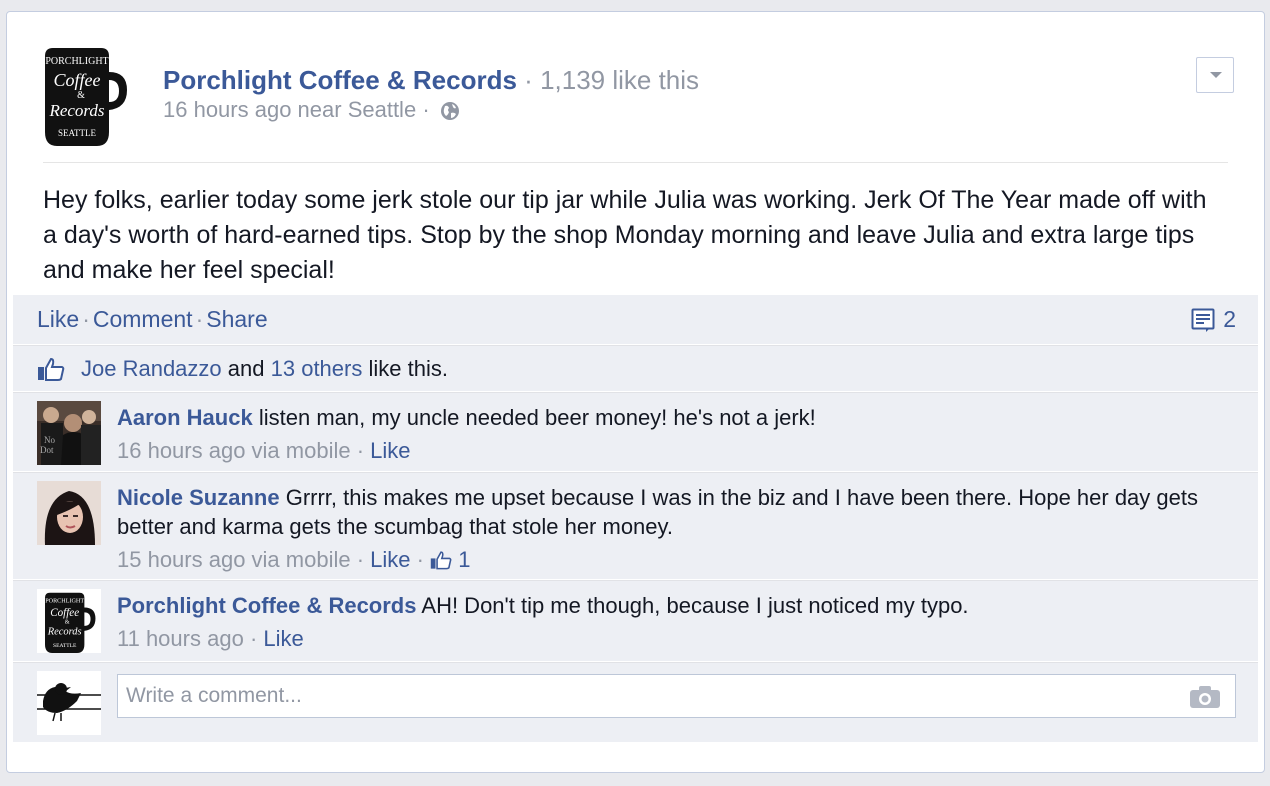  Describe the element at coordinates (47, 450) in the screenshot. I see `svg-text: Dot` at that location.